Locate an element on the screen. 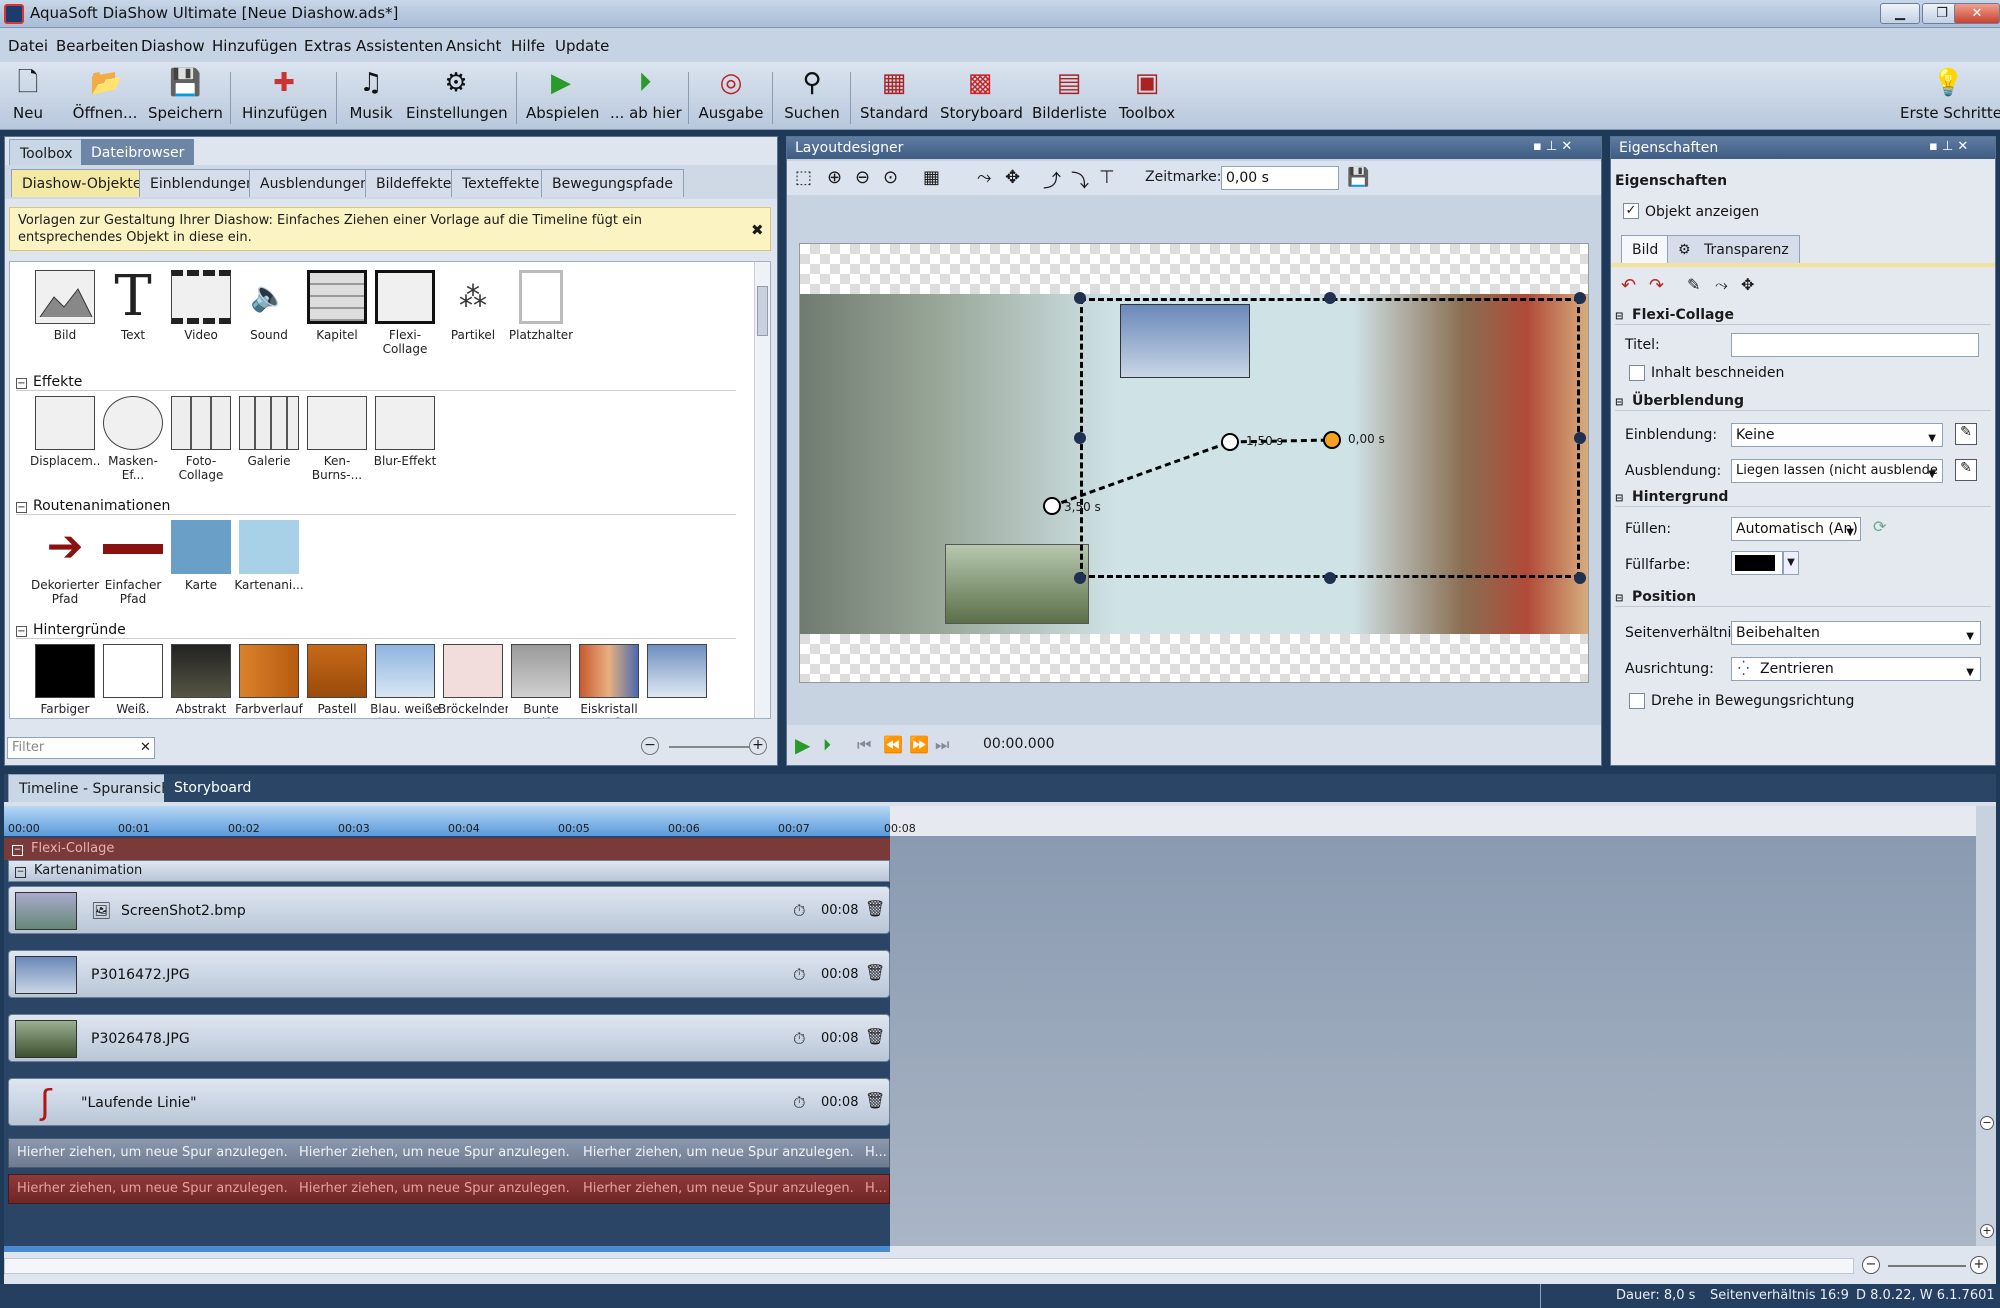 The height and width of the screenshot is (1308, 2000). track-p3016472: P3016472.JPG ⏱ 00:08 🗑 is located at coordinates (449, 974).